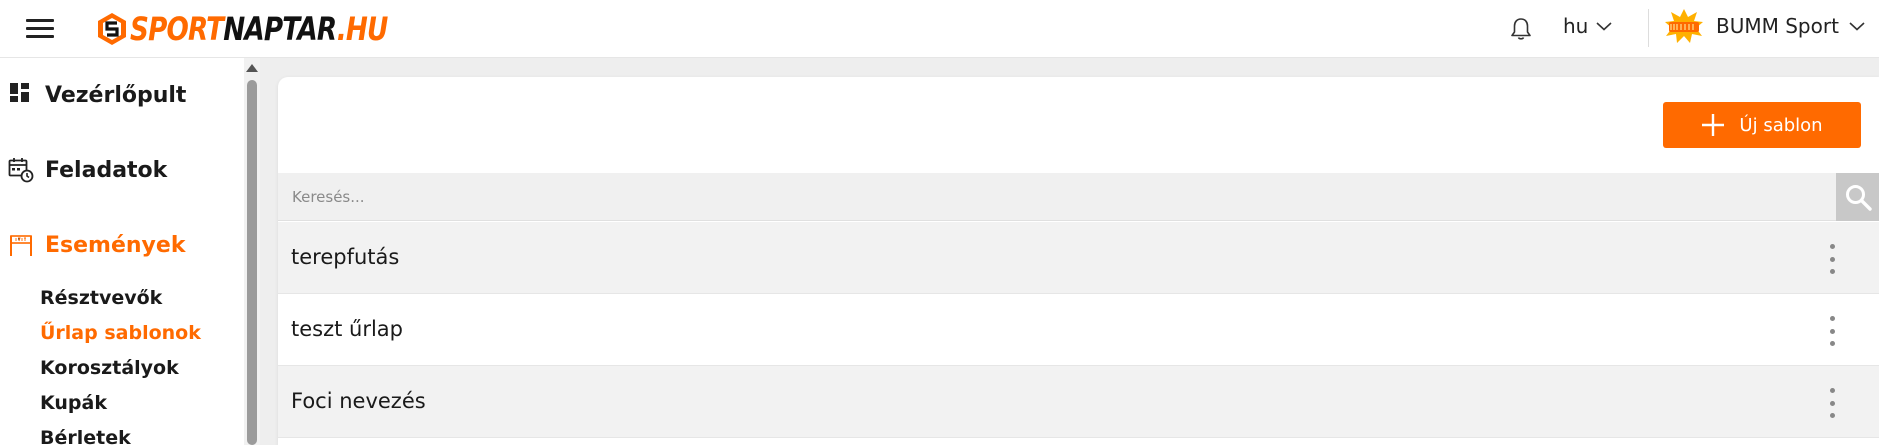 The image size is (1879, 445). What do you see at coordinates (1576, 26) in the screenshot?
I see `language-label: hu` at bounding box center [1576, 26].